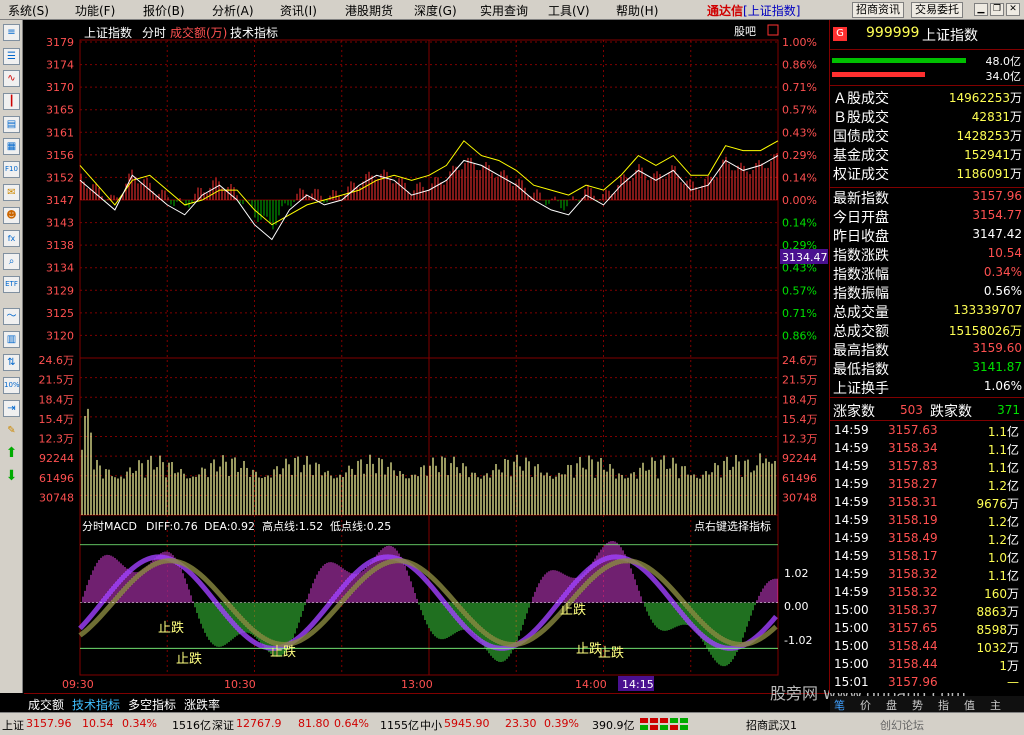 Image resolution: width=1024 pixels, height=735 pixels. What do you see at coordinates (57, 439) in the screenshot?
I see `volume-tick-label: 12.3万` at bounding box center [57, 439].